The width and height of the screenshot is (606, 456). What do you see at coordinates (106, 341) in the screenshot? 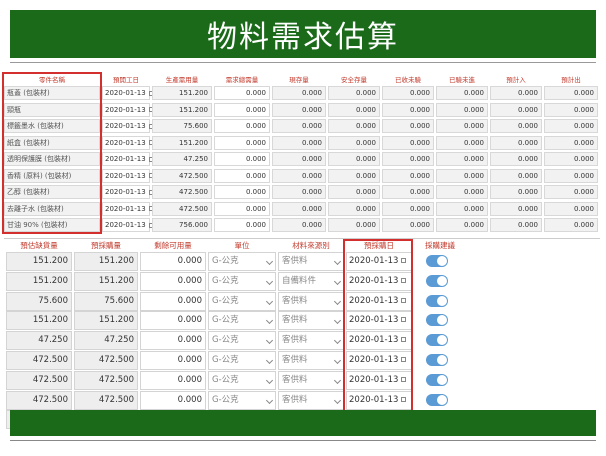
I see `purchase-qty-cell: 47.250` at bounding box center [106, 341].